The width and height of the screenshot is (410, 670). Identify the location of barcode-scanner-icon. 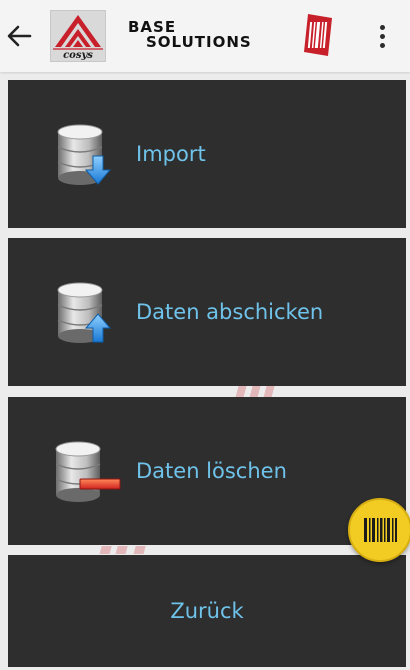
(318, 35).